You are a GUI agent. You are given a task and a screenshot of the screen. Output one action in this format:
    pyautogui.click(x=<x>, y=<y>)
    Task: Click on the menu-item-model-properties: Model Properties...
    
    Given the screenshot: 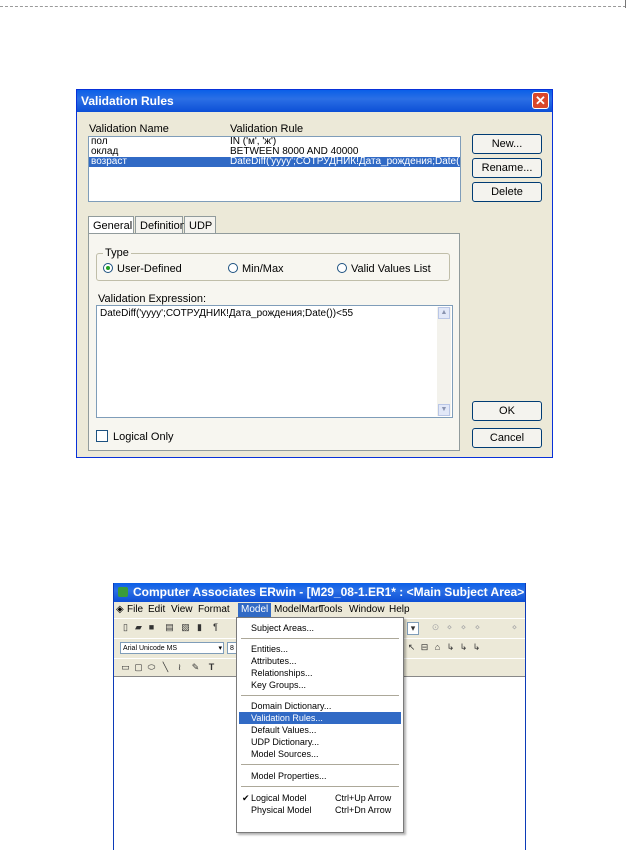 What is the action you would take?
    pyautogui.click(x=320, y=776)
    